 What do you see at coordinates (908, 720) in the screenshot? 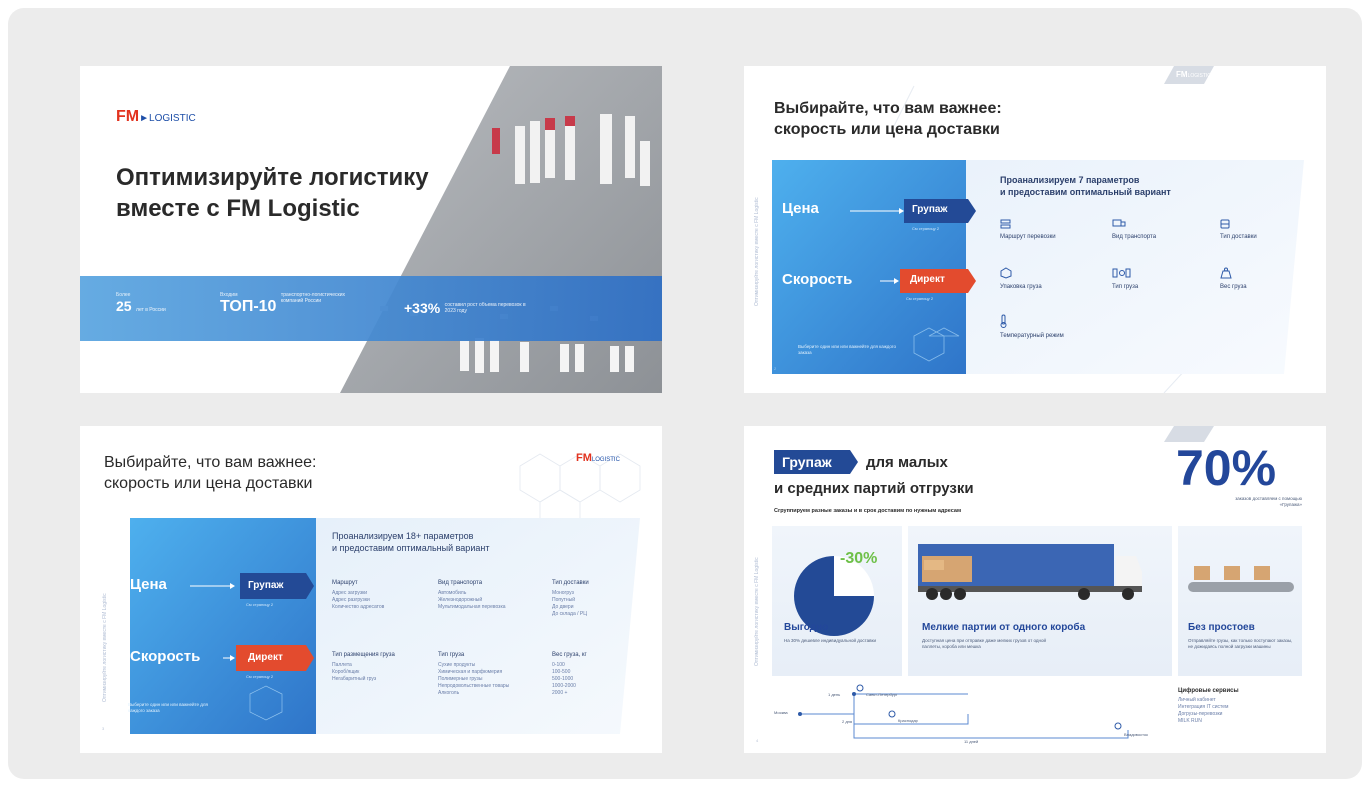
I see `route-stop-krasnodar: Краснодар` at bounding box center [908, 720].